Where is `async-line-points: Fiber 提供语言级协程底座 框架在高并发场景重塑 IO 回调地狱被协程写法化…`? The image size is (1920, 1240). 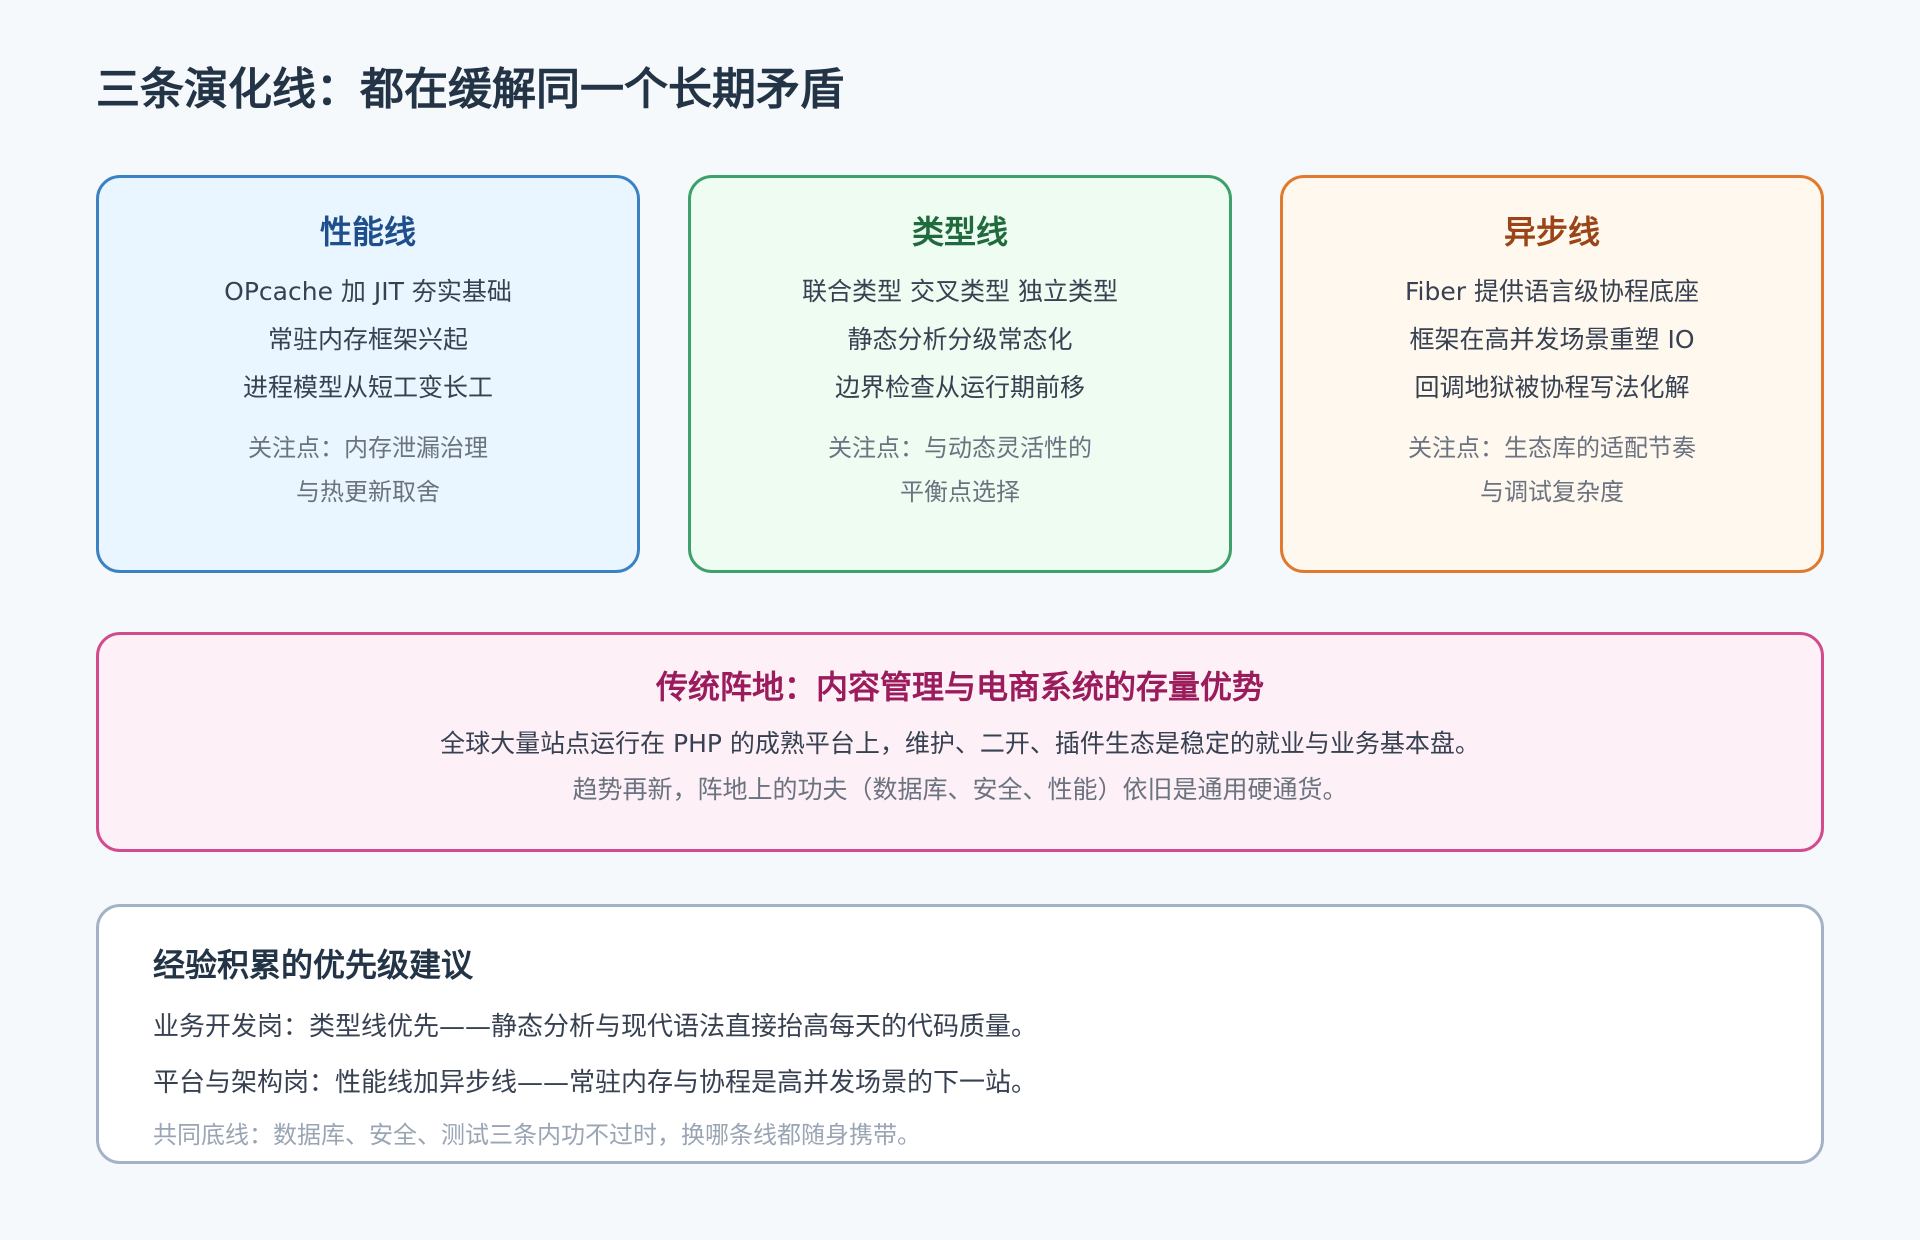
async-line-points: Fiber 提供语言级协程底座 框架在高并发场景重塑 IO 回调地狱被协程写法化… is located at coordinates (1552, 340).